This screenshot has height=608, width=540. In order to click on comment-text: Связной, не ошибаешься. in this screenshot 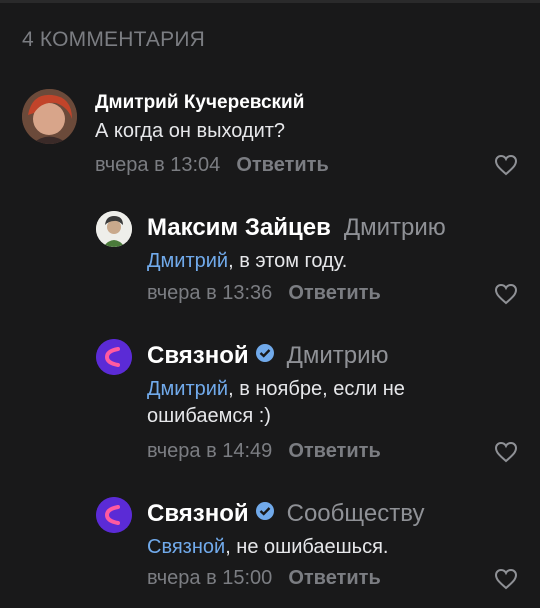, I will do `click(268, 547)`.